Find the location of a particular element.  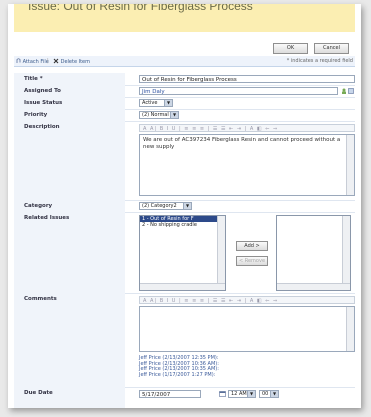

priority-select: (2) Normal ▼ is located at coordinates (159, 115).